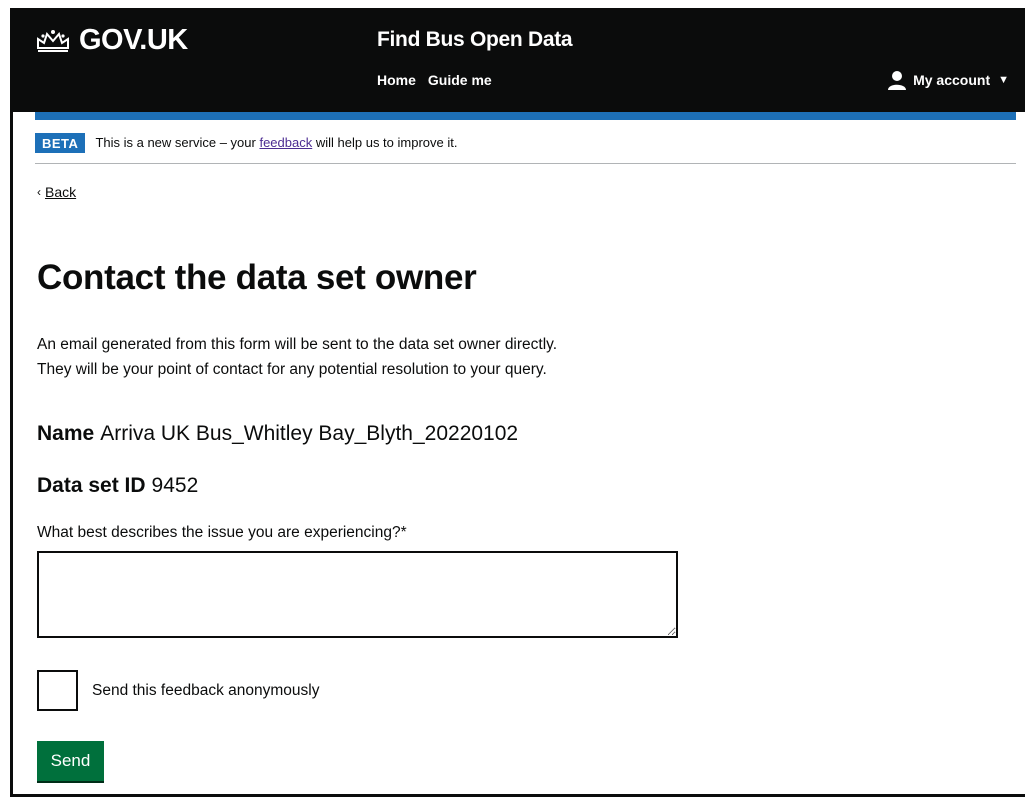  I want to click on anonymous-checkbox-row: Send this feedback anonymously, so click(178, 690).